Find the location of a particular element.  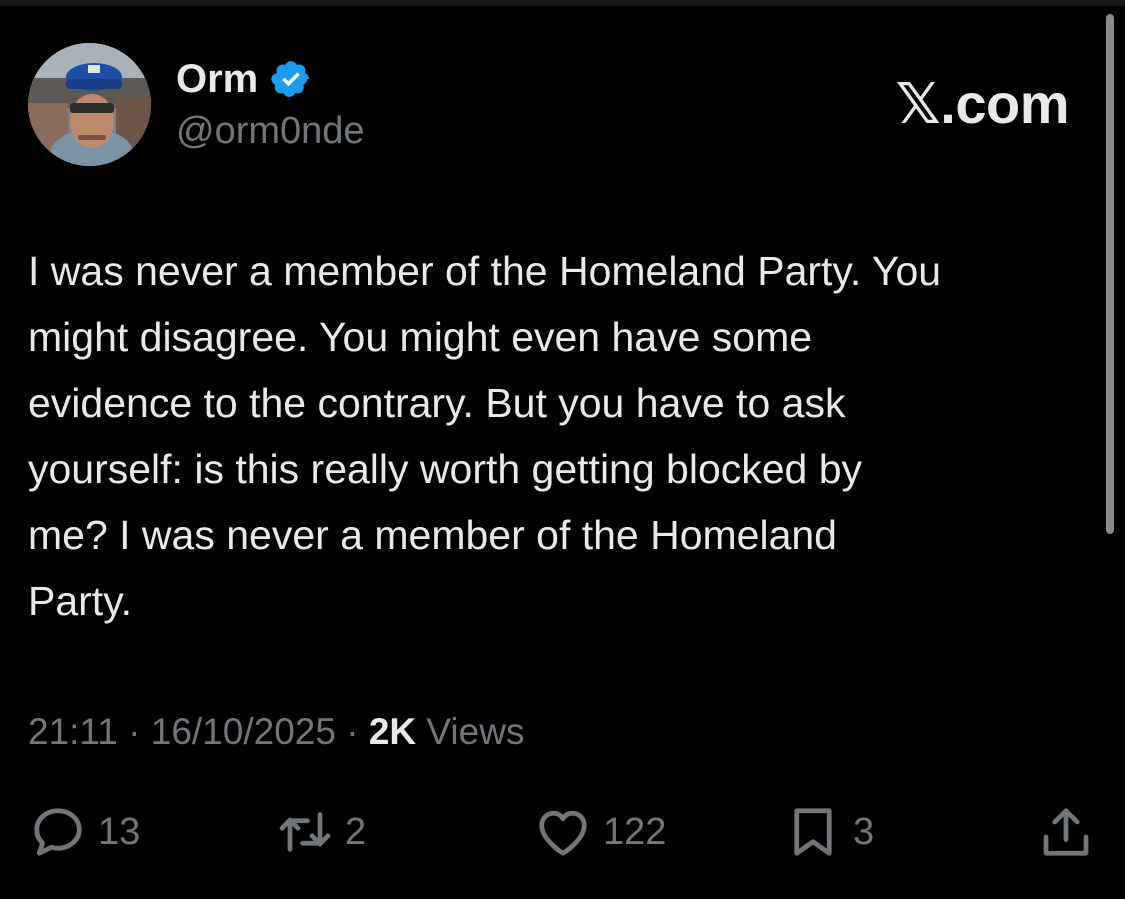

scrollbar is located at coordinates (1110, 274).